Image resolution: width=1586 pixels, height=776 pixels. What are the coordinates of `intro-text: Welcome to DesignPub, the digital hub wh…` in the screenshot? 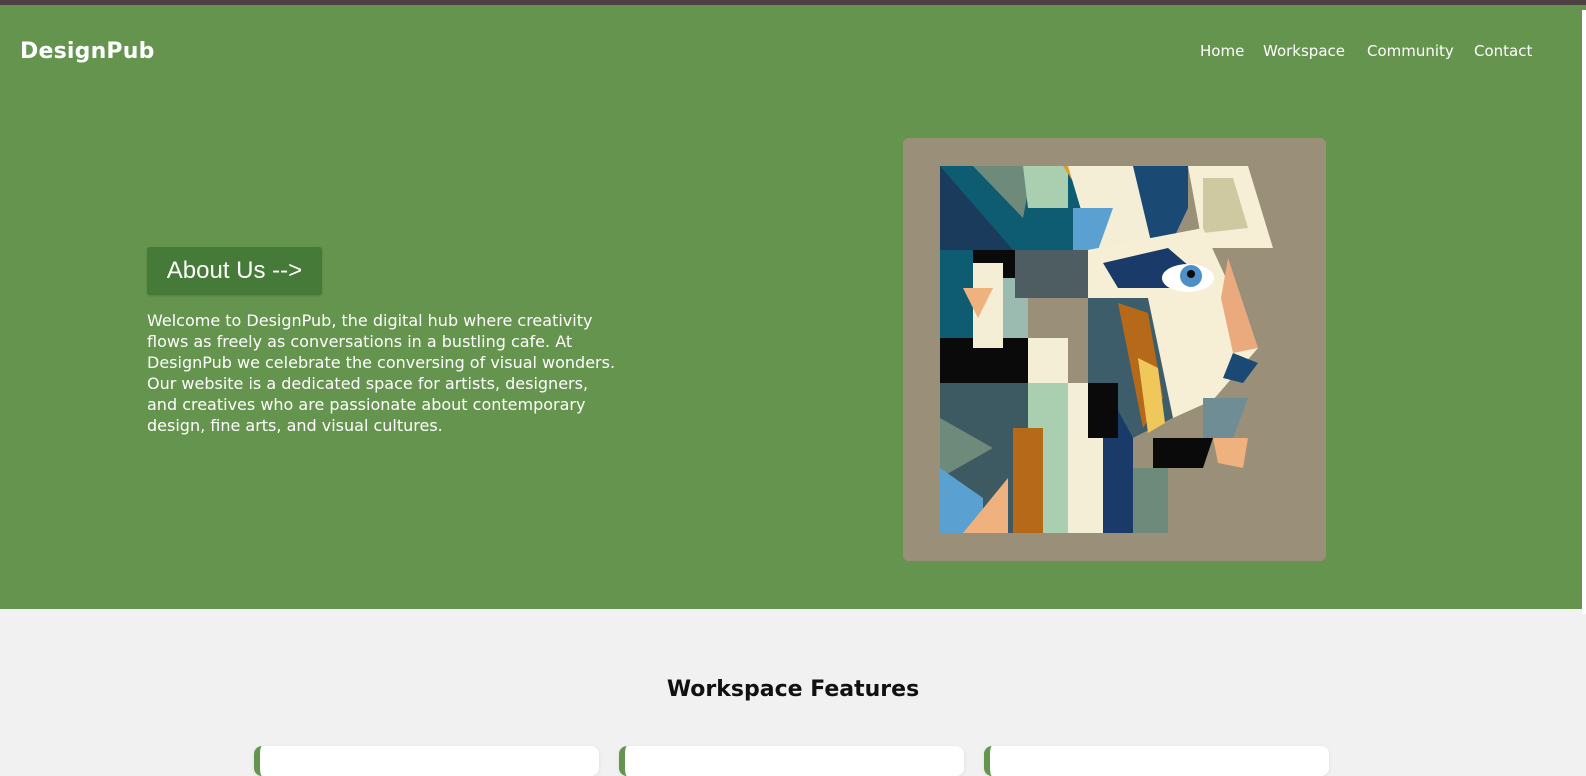 It's located at (397, 373).